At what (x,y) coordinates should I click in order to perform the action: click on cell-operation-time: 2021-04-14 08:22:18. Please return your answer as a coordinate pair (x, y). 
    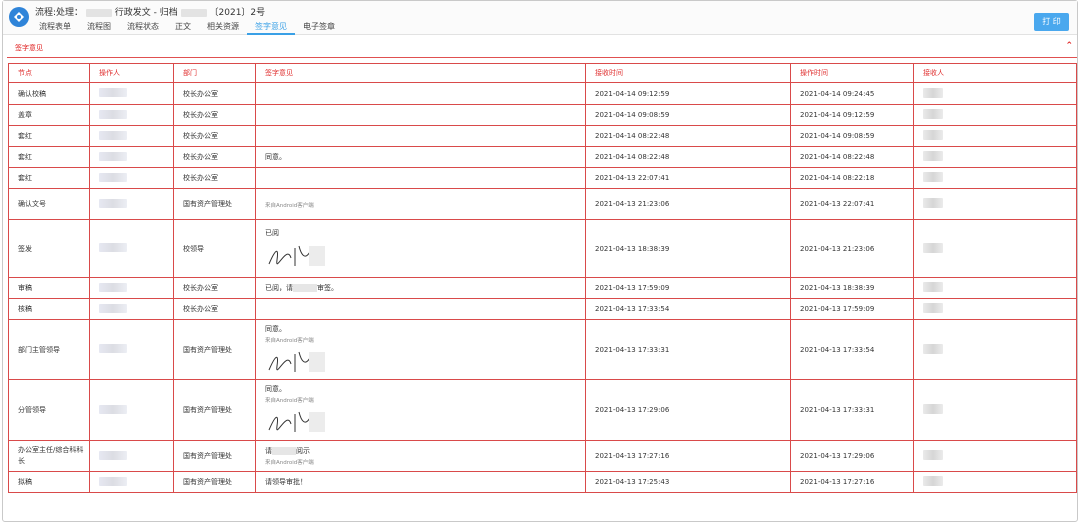
    Looking at the image, I should click on (852, 178).